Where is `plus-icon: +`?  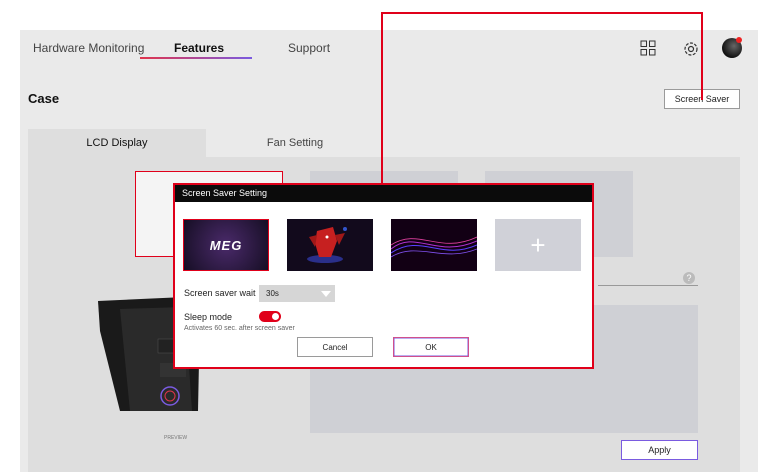
plus-icon: + is located at coordinates (538, 245).